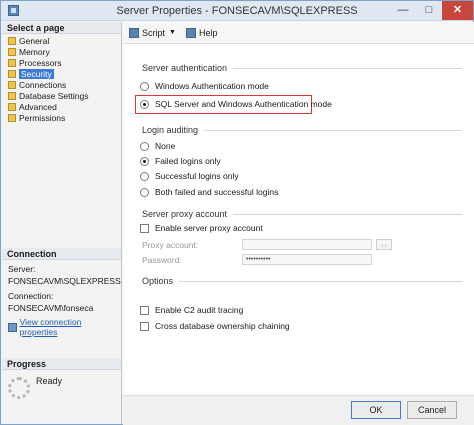  Describe the element at coordinates (61, 52) in the screenshot. I see `page-item-memory: Memory` at that location.